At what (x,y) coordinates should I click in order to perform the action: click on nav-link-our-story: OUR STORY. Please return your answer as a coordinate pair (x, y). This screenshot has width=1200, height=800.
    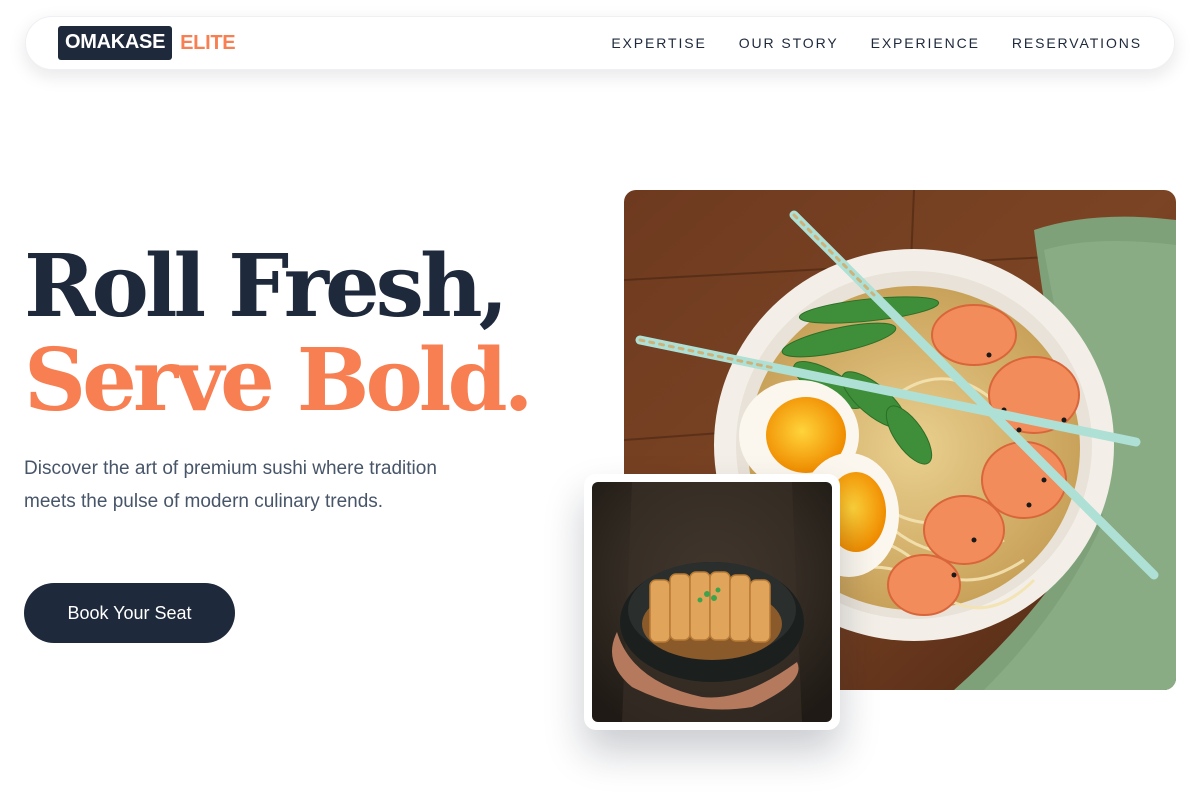
    Looking at the image, I should click on (789, 43).